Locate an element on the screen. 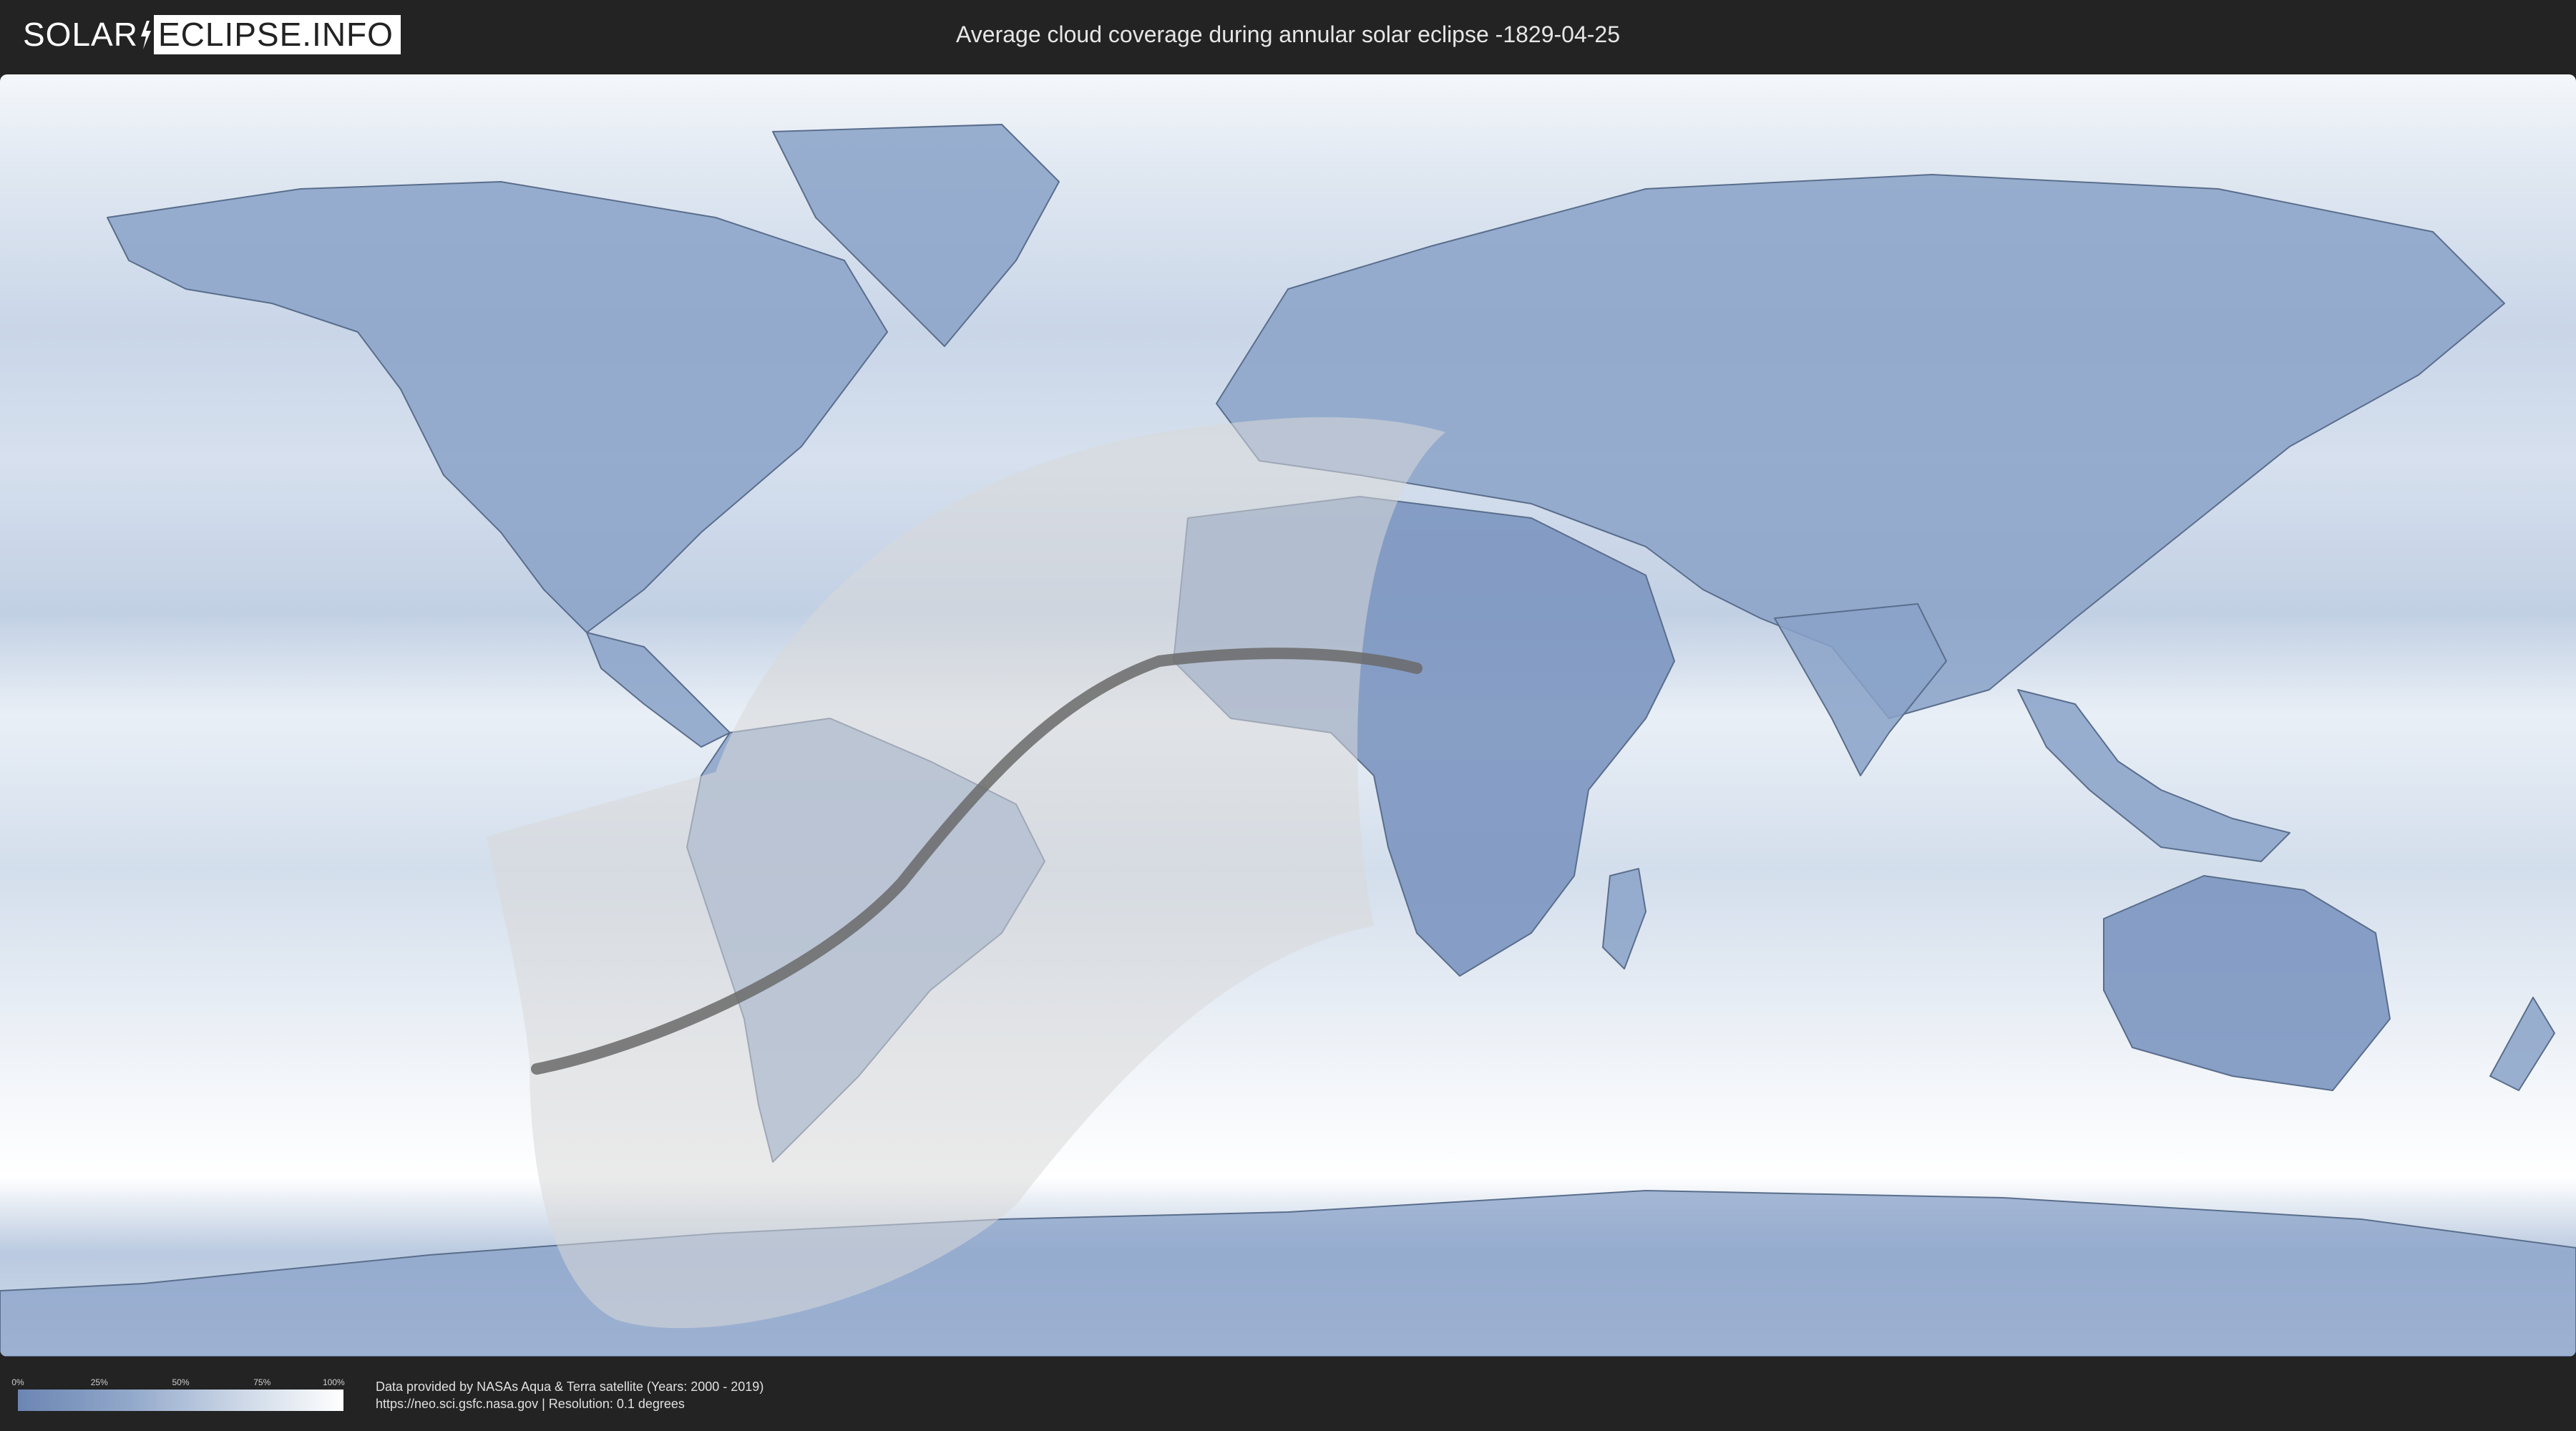 The image size is (2576, 1431). legend-tick-0: 0% is located at coordinates (17, 1382).